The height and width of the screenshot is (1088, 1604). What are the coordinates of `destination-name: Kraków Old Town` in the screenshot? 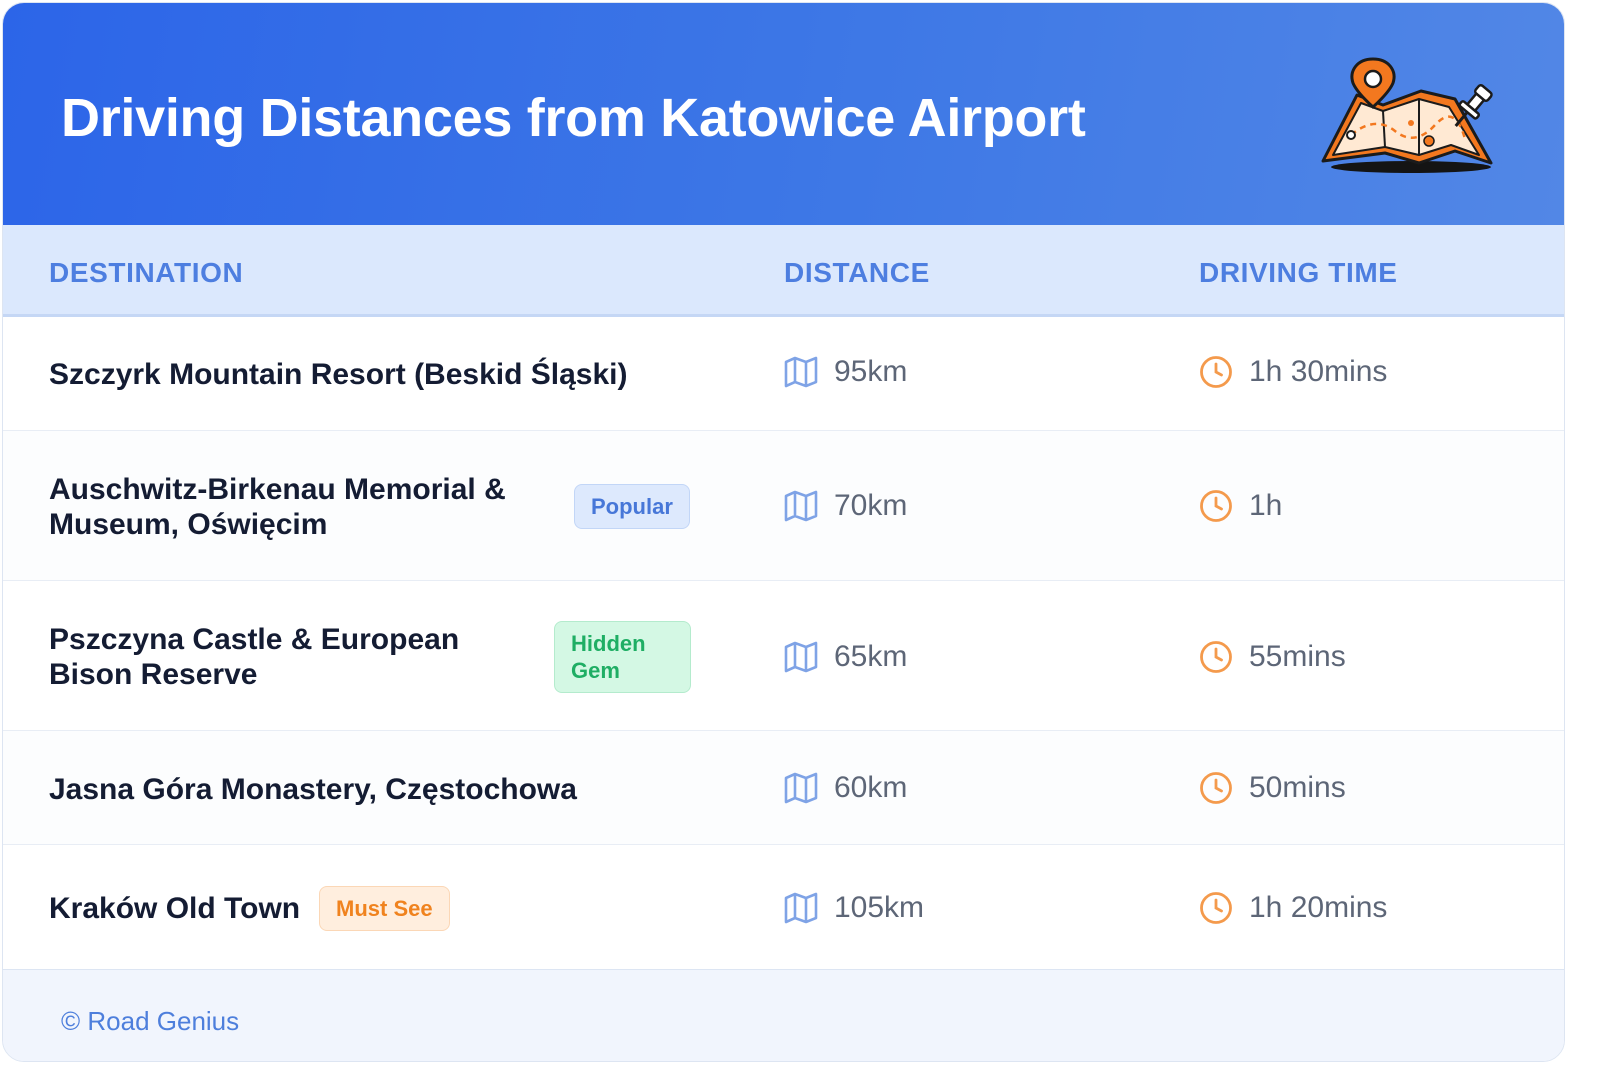 It's located at (175, 908).